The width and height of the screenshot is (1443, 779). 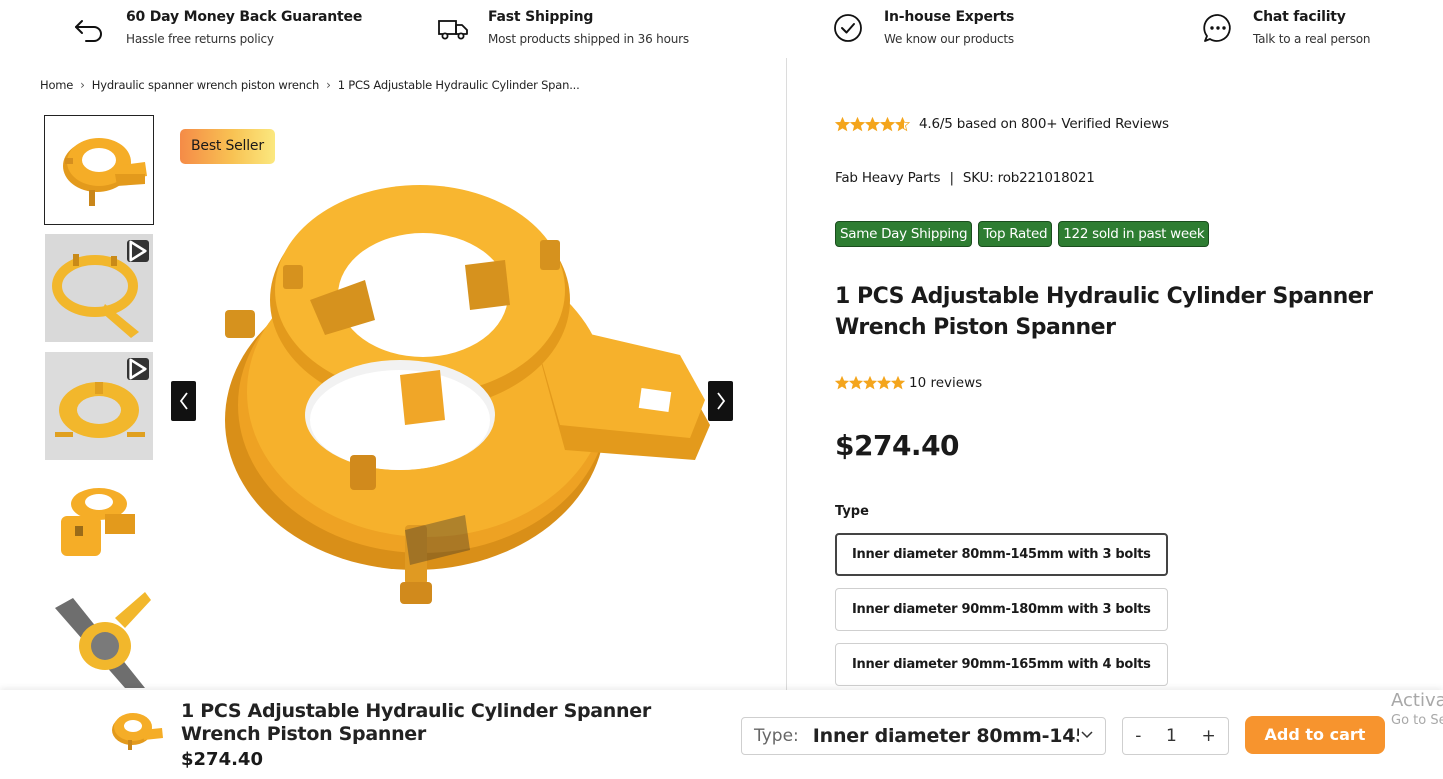 I want to click on chat-bubble-icon, so click(x=1217, y=28).